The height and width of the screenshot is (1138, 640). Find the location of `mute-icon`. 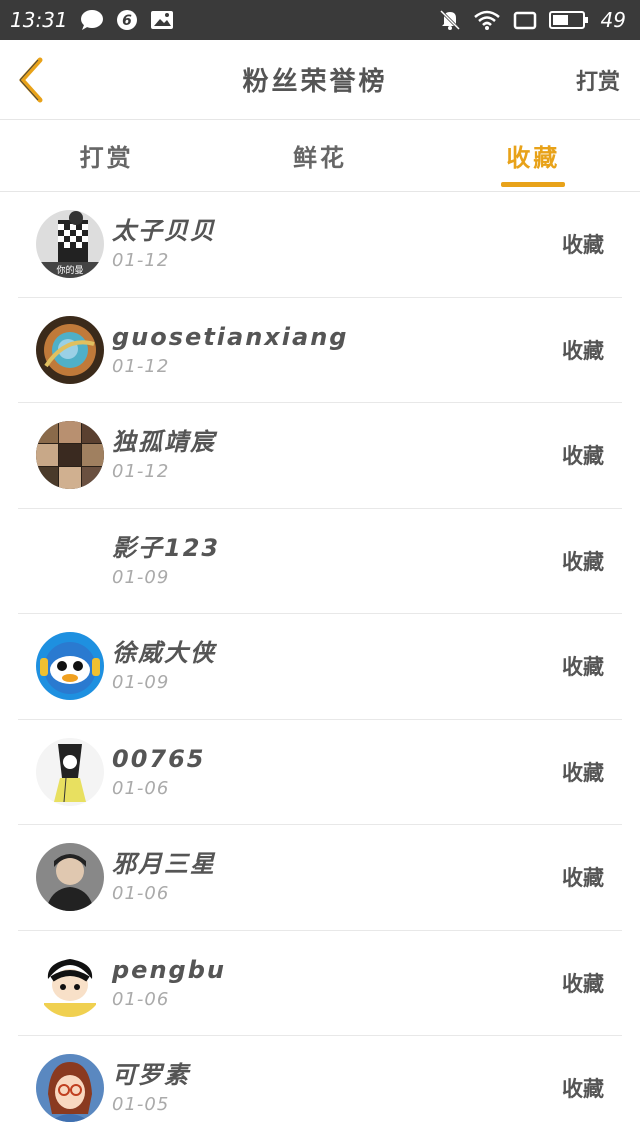

mute-icon is located at coordinates (450, 20).